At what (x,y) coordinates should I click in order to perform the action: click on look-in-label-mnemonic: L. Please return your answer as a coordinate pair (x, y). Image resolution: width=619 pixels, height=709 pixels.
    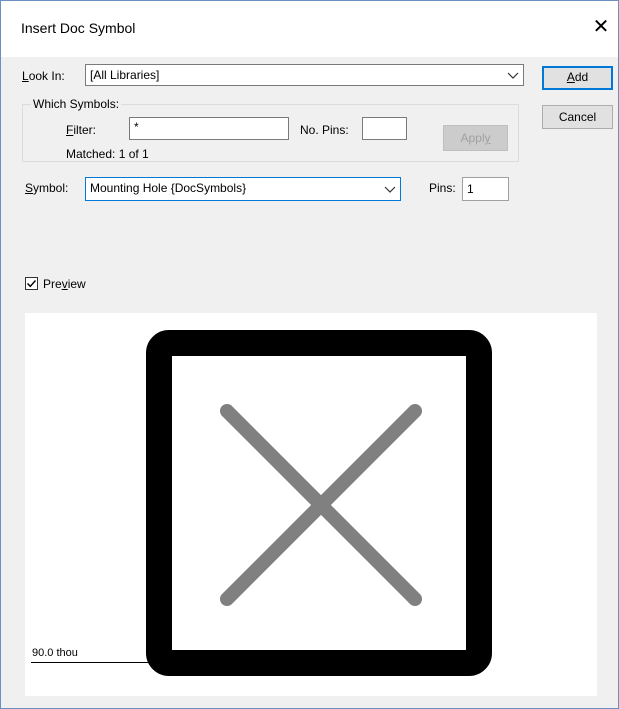
    Looking at the image, I should click on (25, 76).